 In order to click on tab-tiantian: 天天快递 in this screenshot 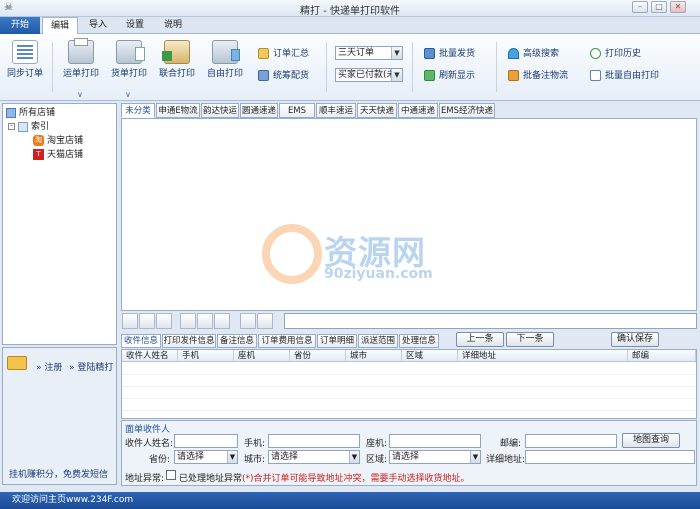, I will do `click(377, 110)`.